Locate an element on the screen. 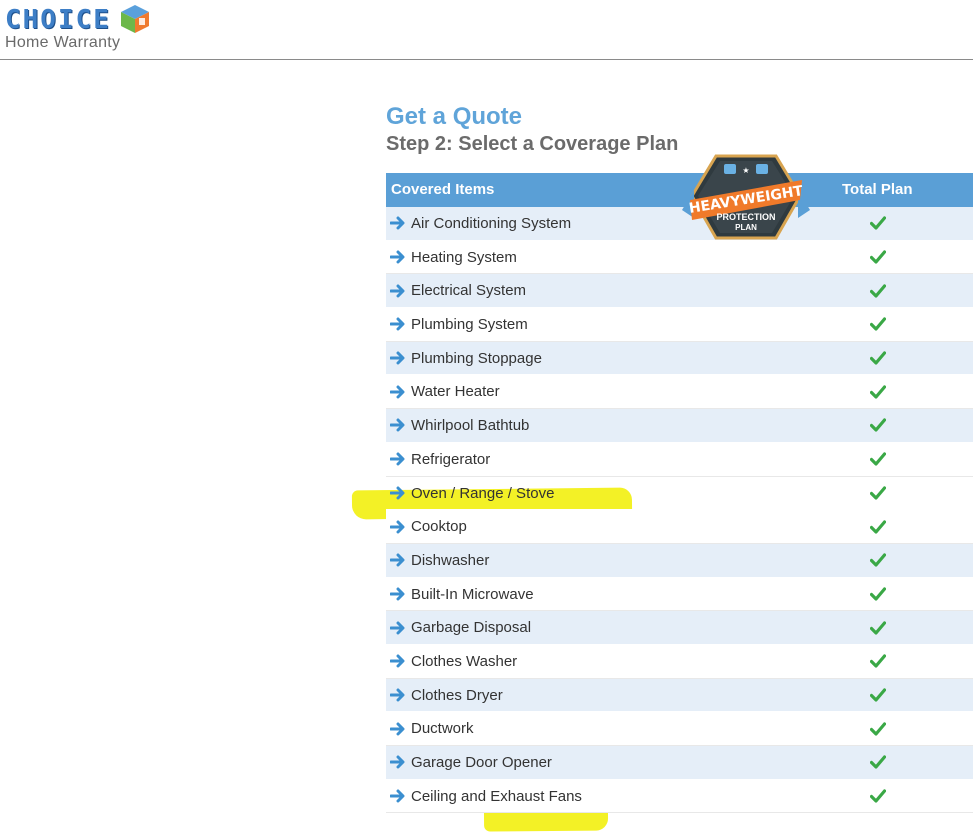 This screenshot has height=833, width=973. table-row: Refrigerator is located at coordinates (679, 459).